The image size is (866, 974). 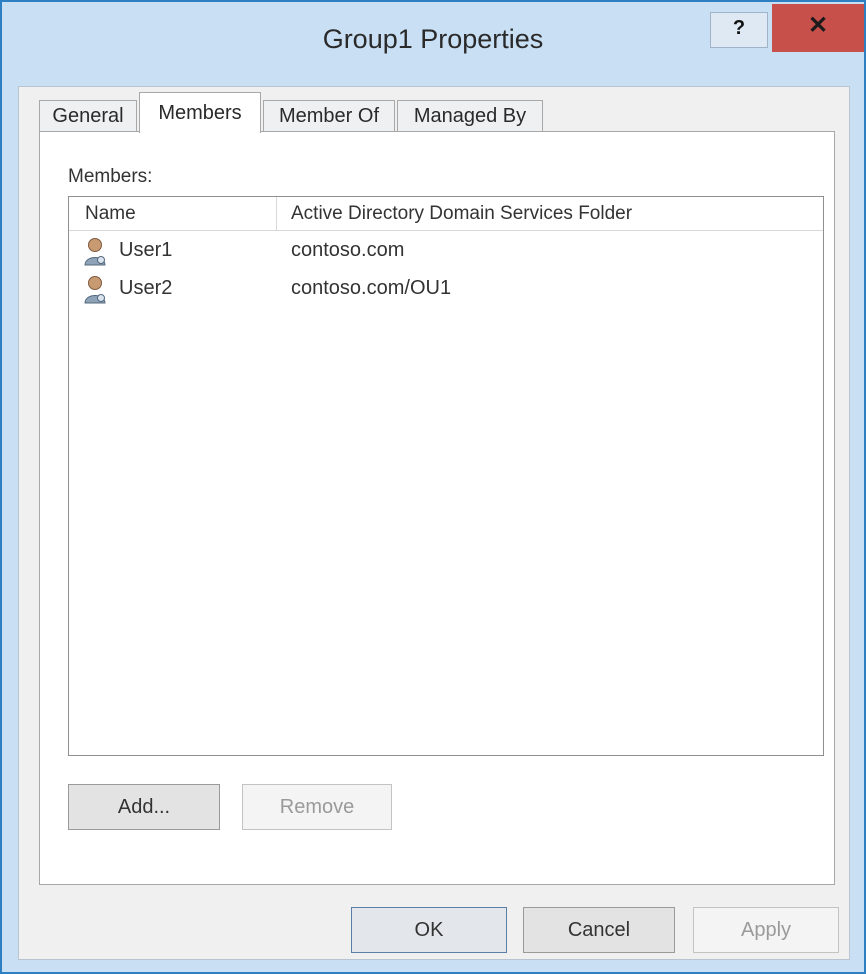 What do you see at coordinates (599, 930) in the screenshot?
I see `cancel-button: Cancel` at bounding box center [599, 930].